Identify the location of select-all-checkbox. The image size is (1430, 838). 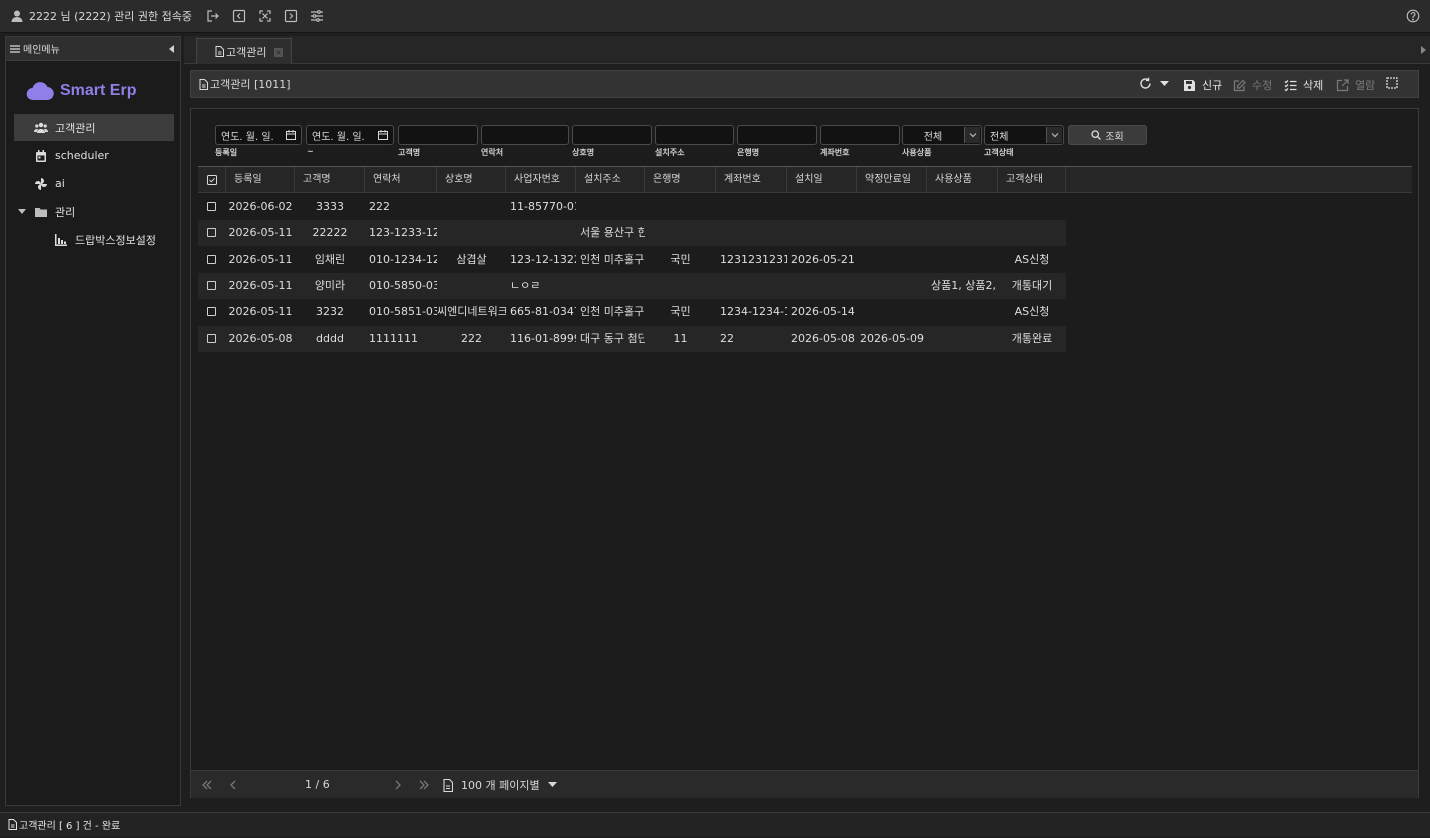
(212, 180).